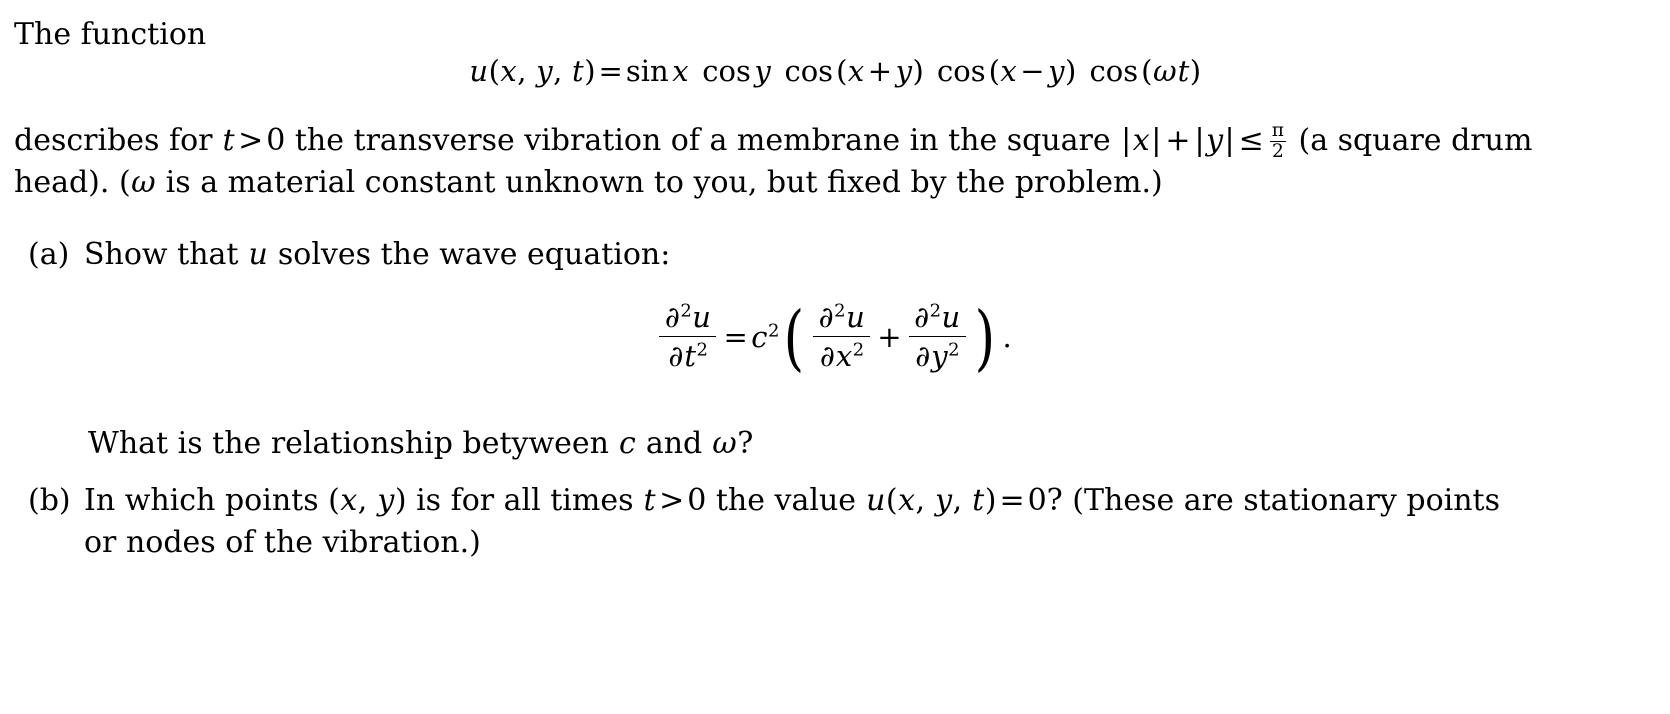 This screenshot has width=1670, height=714. Describe the element at coordinates (251, 140) in the screenshot. I see `paragraph-greater-than: >` at that location.